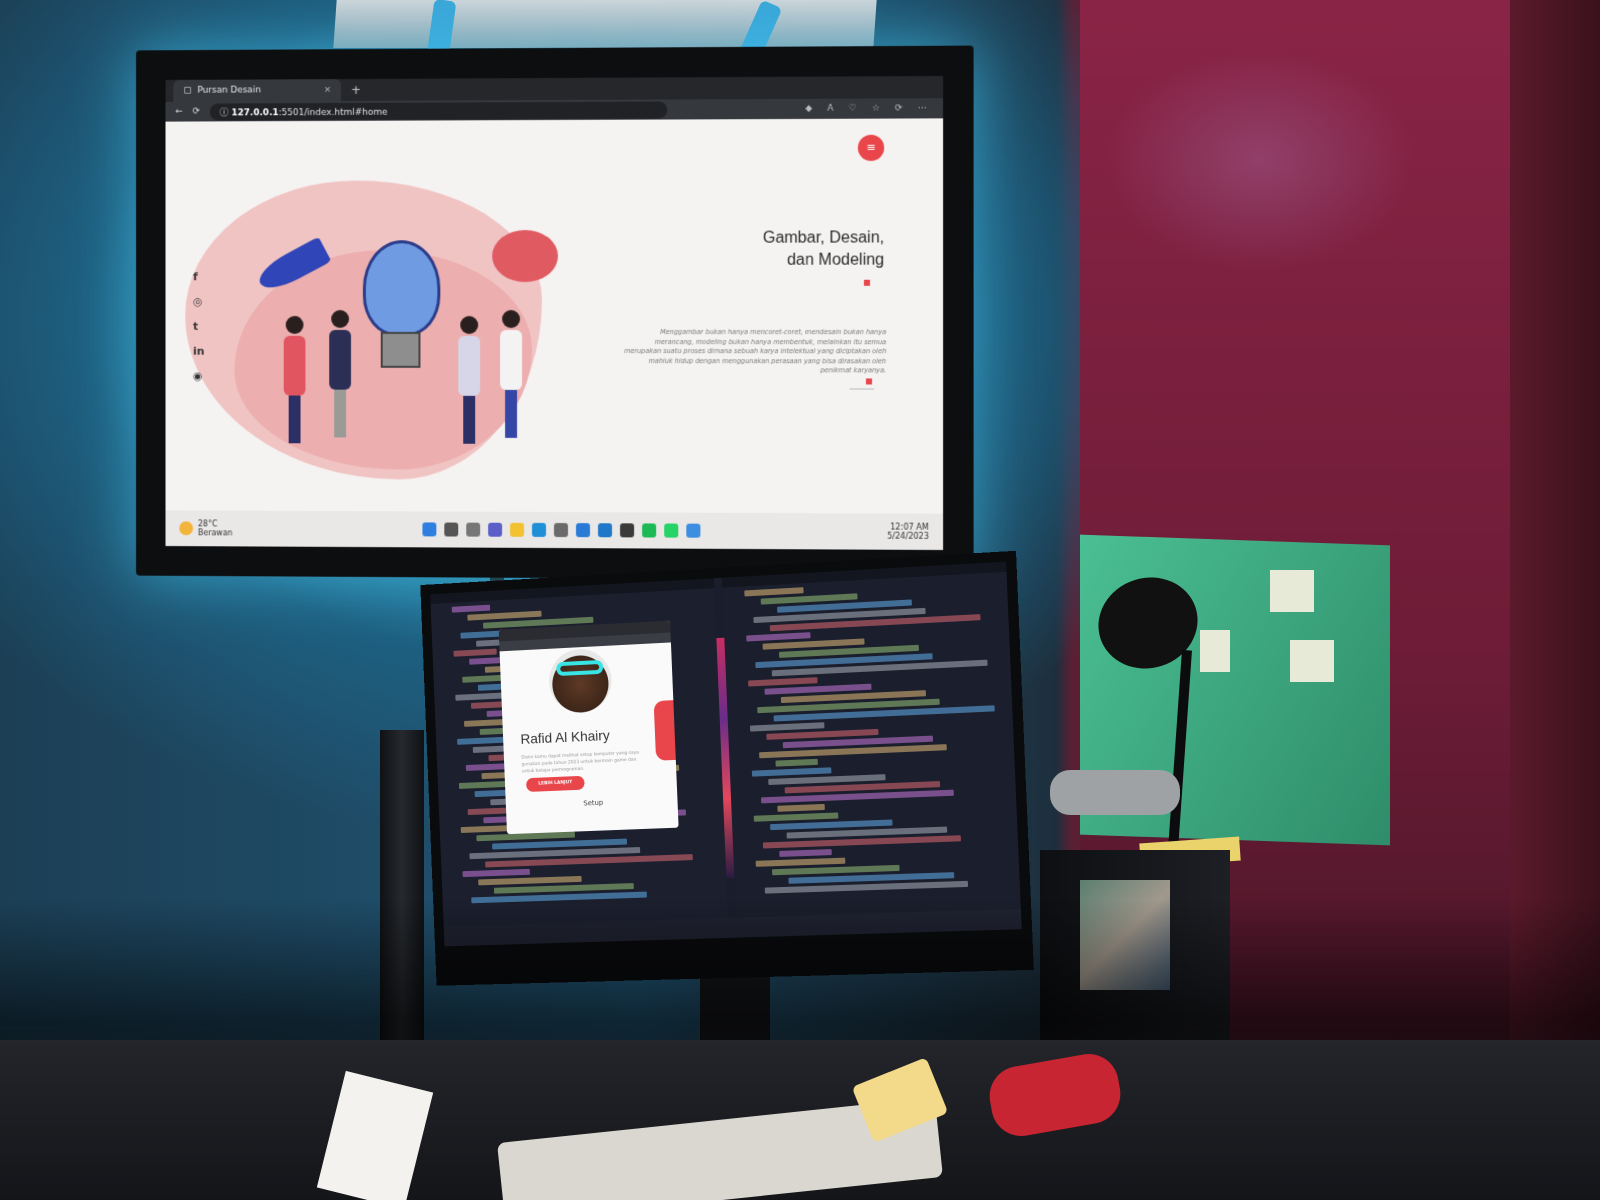 The image size is (1600, 1200). I want to click on reload-icon: ⟳, so click(196, 112).